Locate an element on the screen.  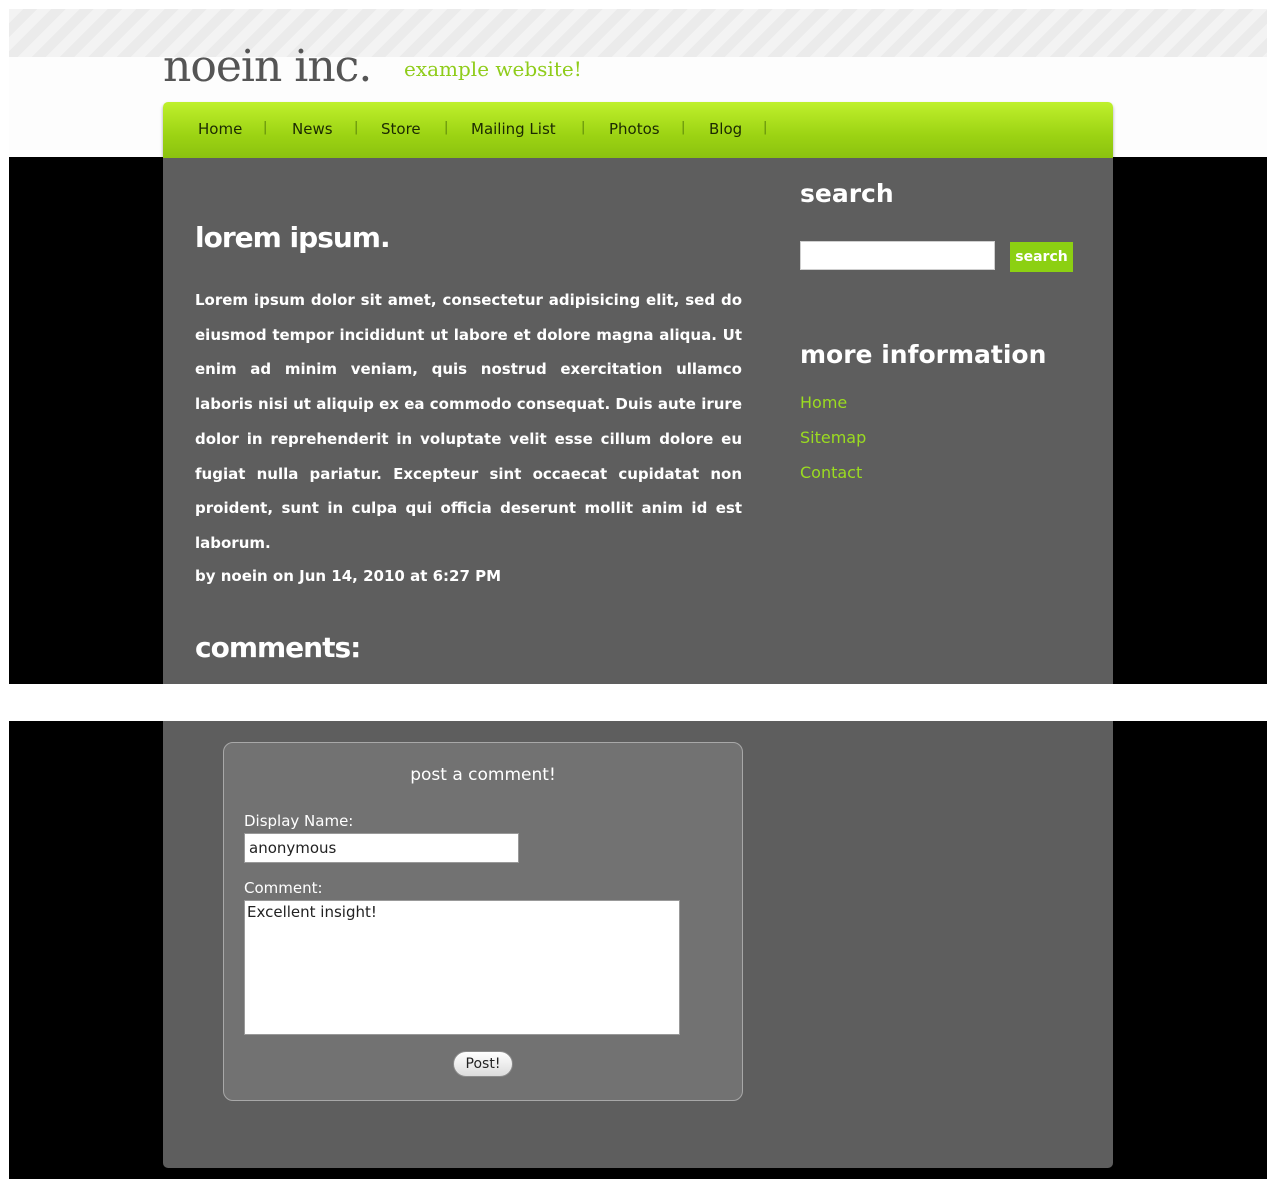
display-name-input is located at coordinates (381, 848).